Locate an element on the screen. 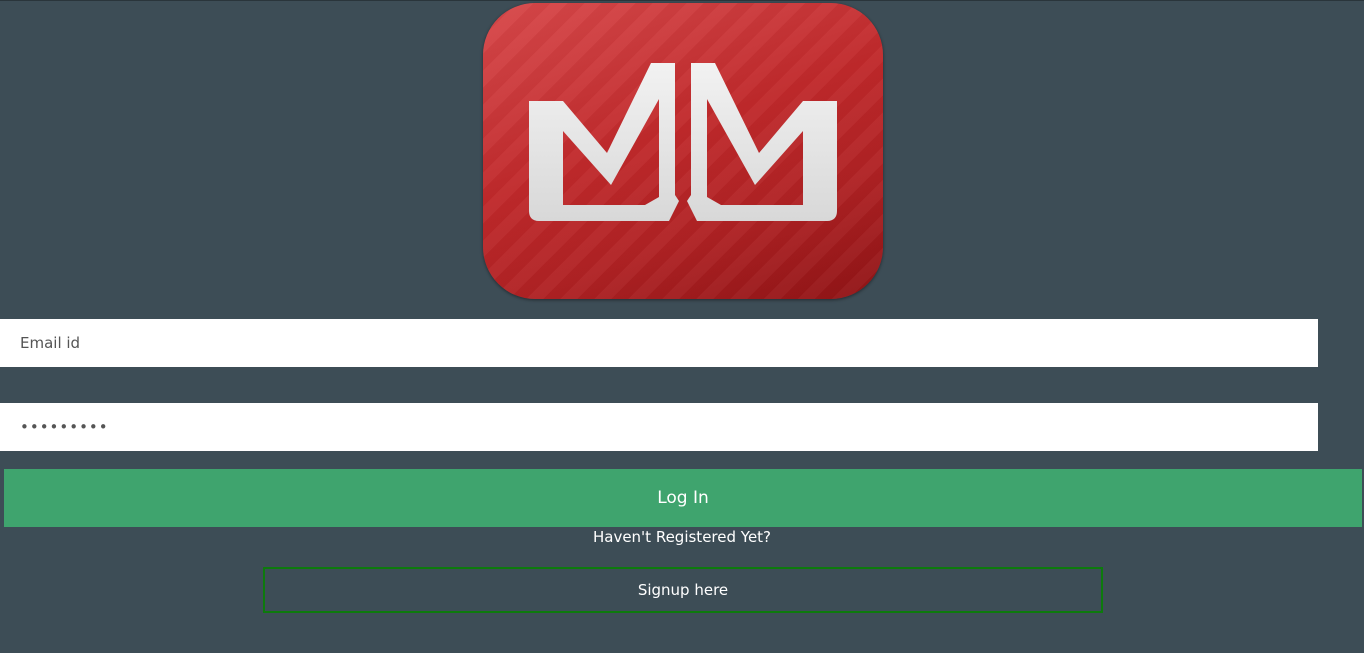 The width and height of the screenshot is (1364, 653). mm-crown-logo-icon is located at coordinates (683, 151).